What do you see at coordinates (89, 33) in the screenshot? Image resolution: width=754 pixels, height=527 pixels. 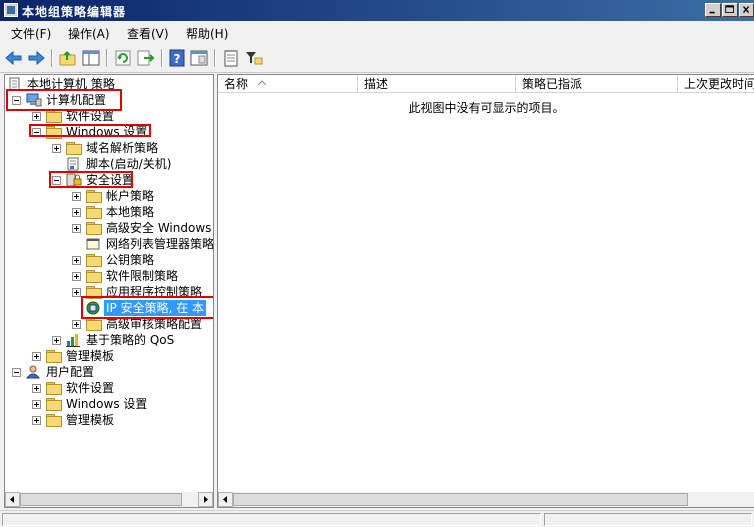 I see `menu-action: 操作(A)` at bounding box center [89, 33].